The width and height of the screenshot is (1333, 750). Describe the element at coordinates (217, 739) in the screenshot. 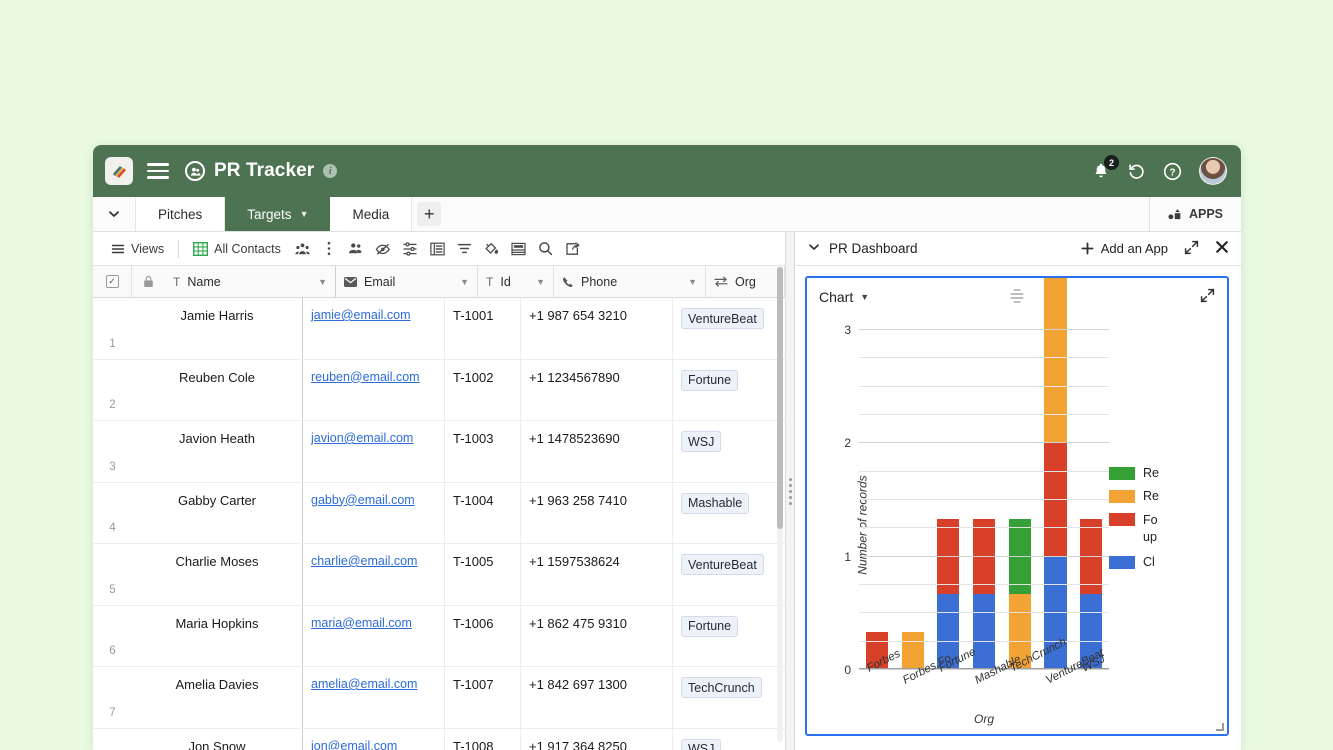

I see `cell-name: Jon Snow` at that location.